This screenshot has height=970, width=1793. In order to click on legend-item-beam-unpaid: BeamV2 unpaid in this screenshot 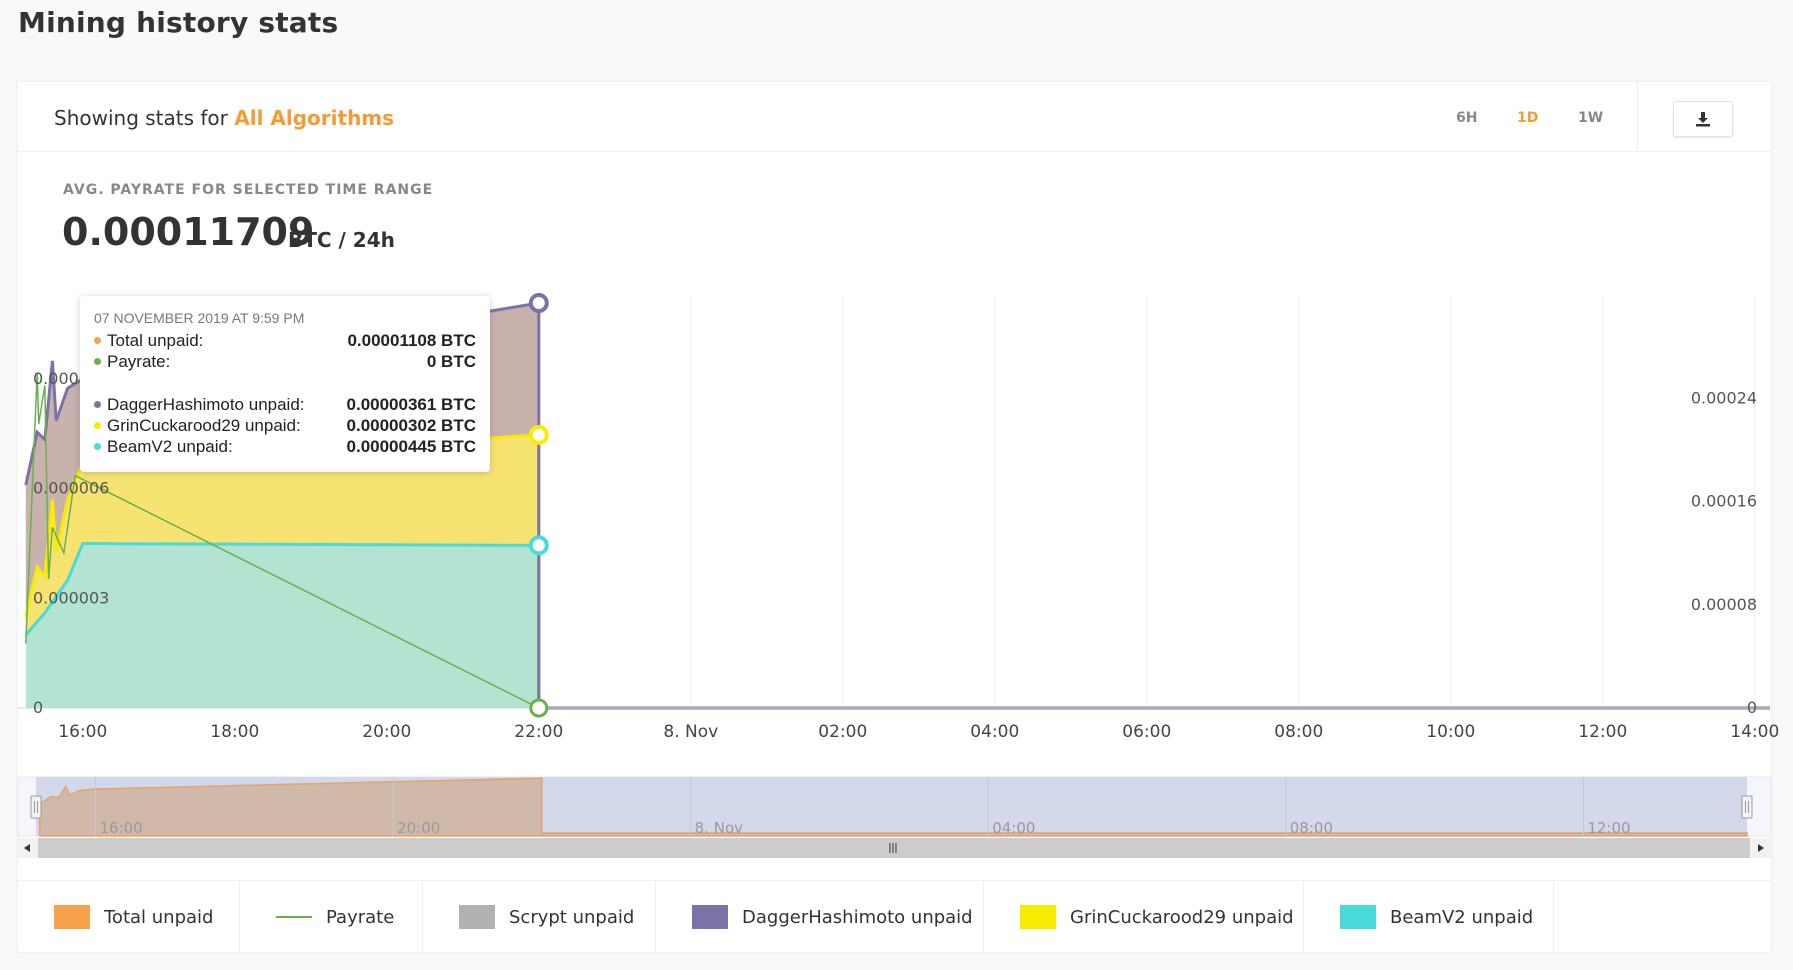, I will do `click(1429, 917)`.